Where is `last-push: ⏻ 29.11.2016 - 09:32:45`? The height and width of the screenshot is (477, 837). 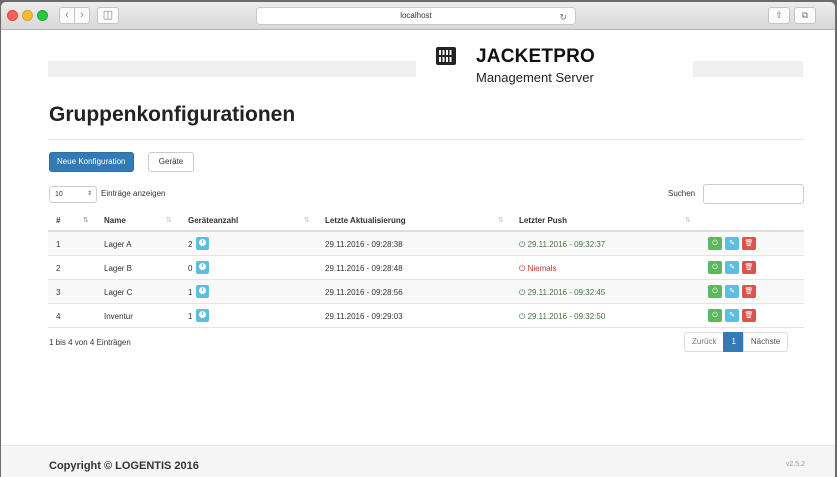 last-push: ⏻ 29.11.2016 - 09:32:45 is located at coordinates (562, 293).